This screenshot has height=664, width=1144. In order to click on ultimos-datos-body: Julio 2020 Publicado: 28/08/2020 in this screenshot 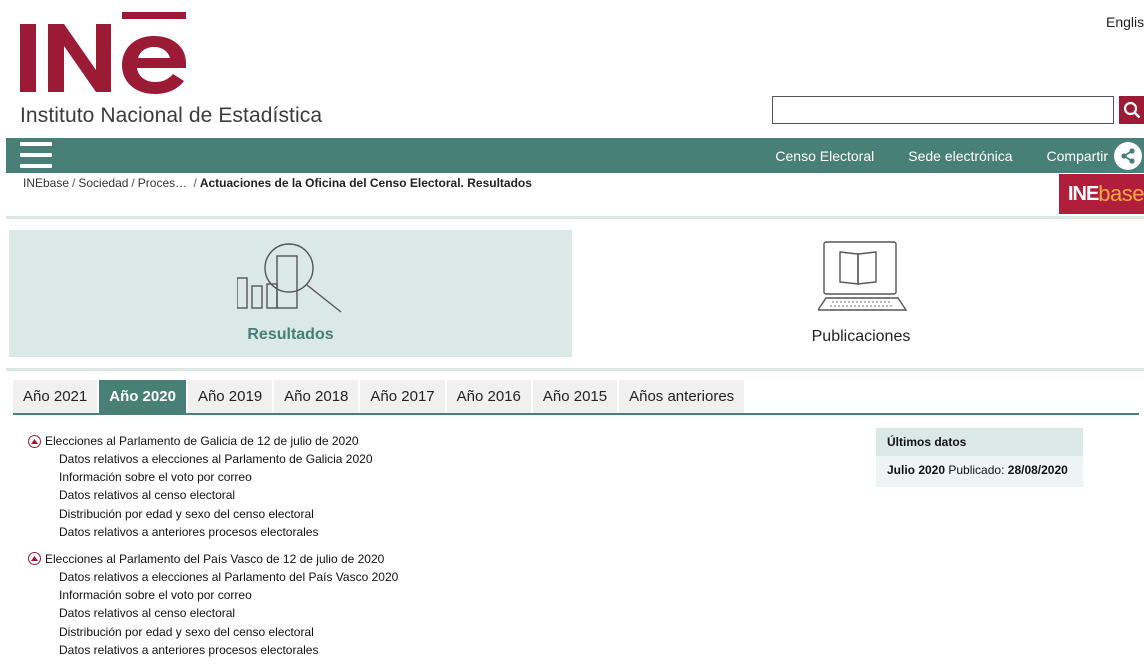, I will do `click(979, 470)`.